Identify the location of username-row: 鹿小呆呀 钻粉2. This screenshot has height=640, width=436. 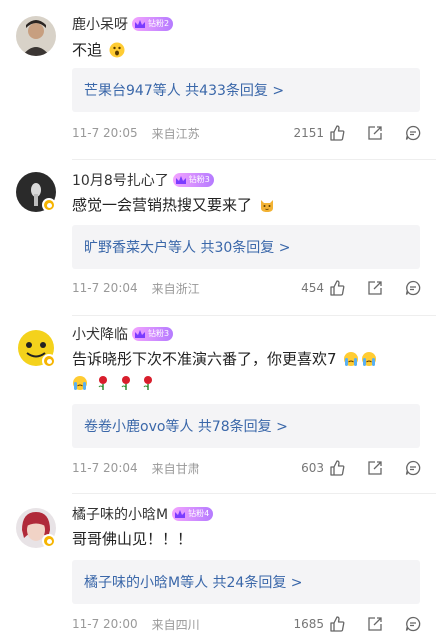
(123, 24).